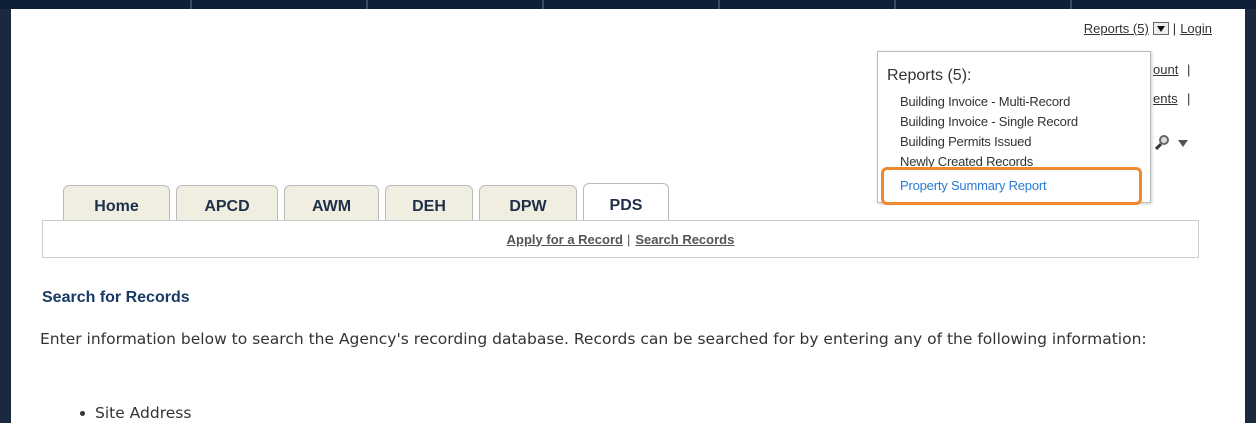 This screenshot has width=1256, height=423. I want to click on page-title: Search for Records, so click(116, 297).